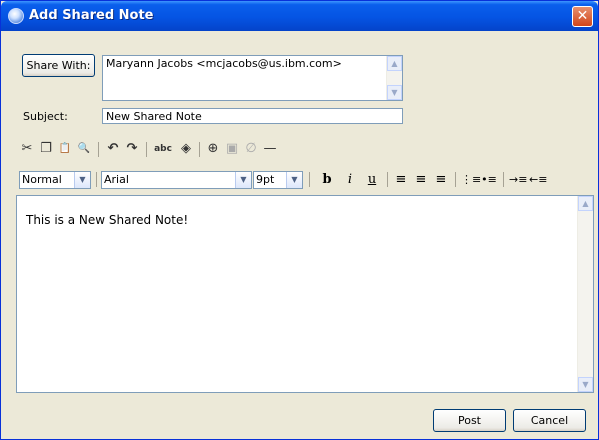 The width and height of the screenshot is (599, 440). I want to click on note-body-text: This is a New Shared Note!, so click(107, 220).